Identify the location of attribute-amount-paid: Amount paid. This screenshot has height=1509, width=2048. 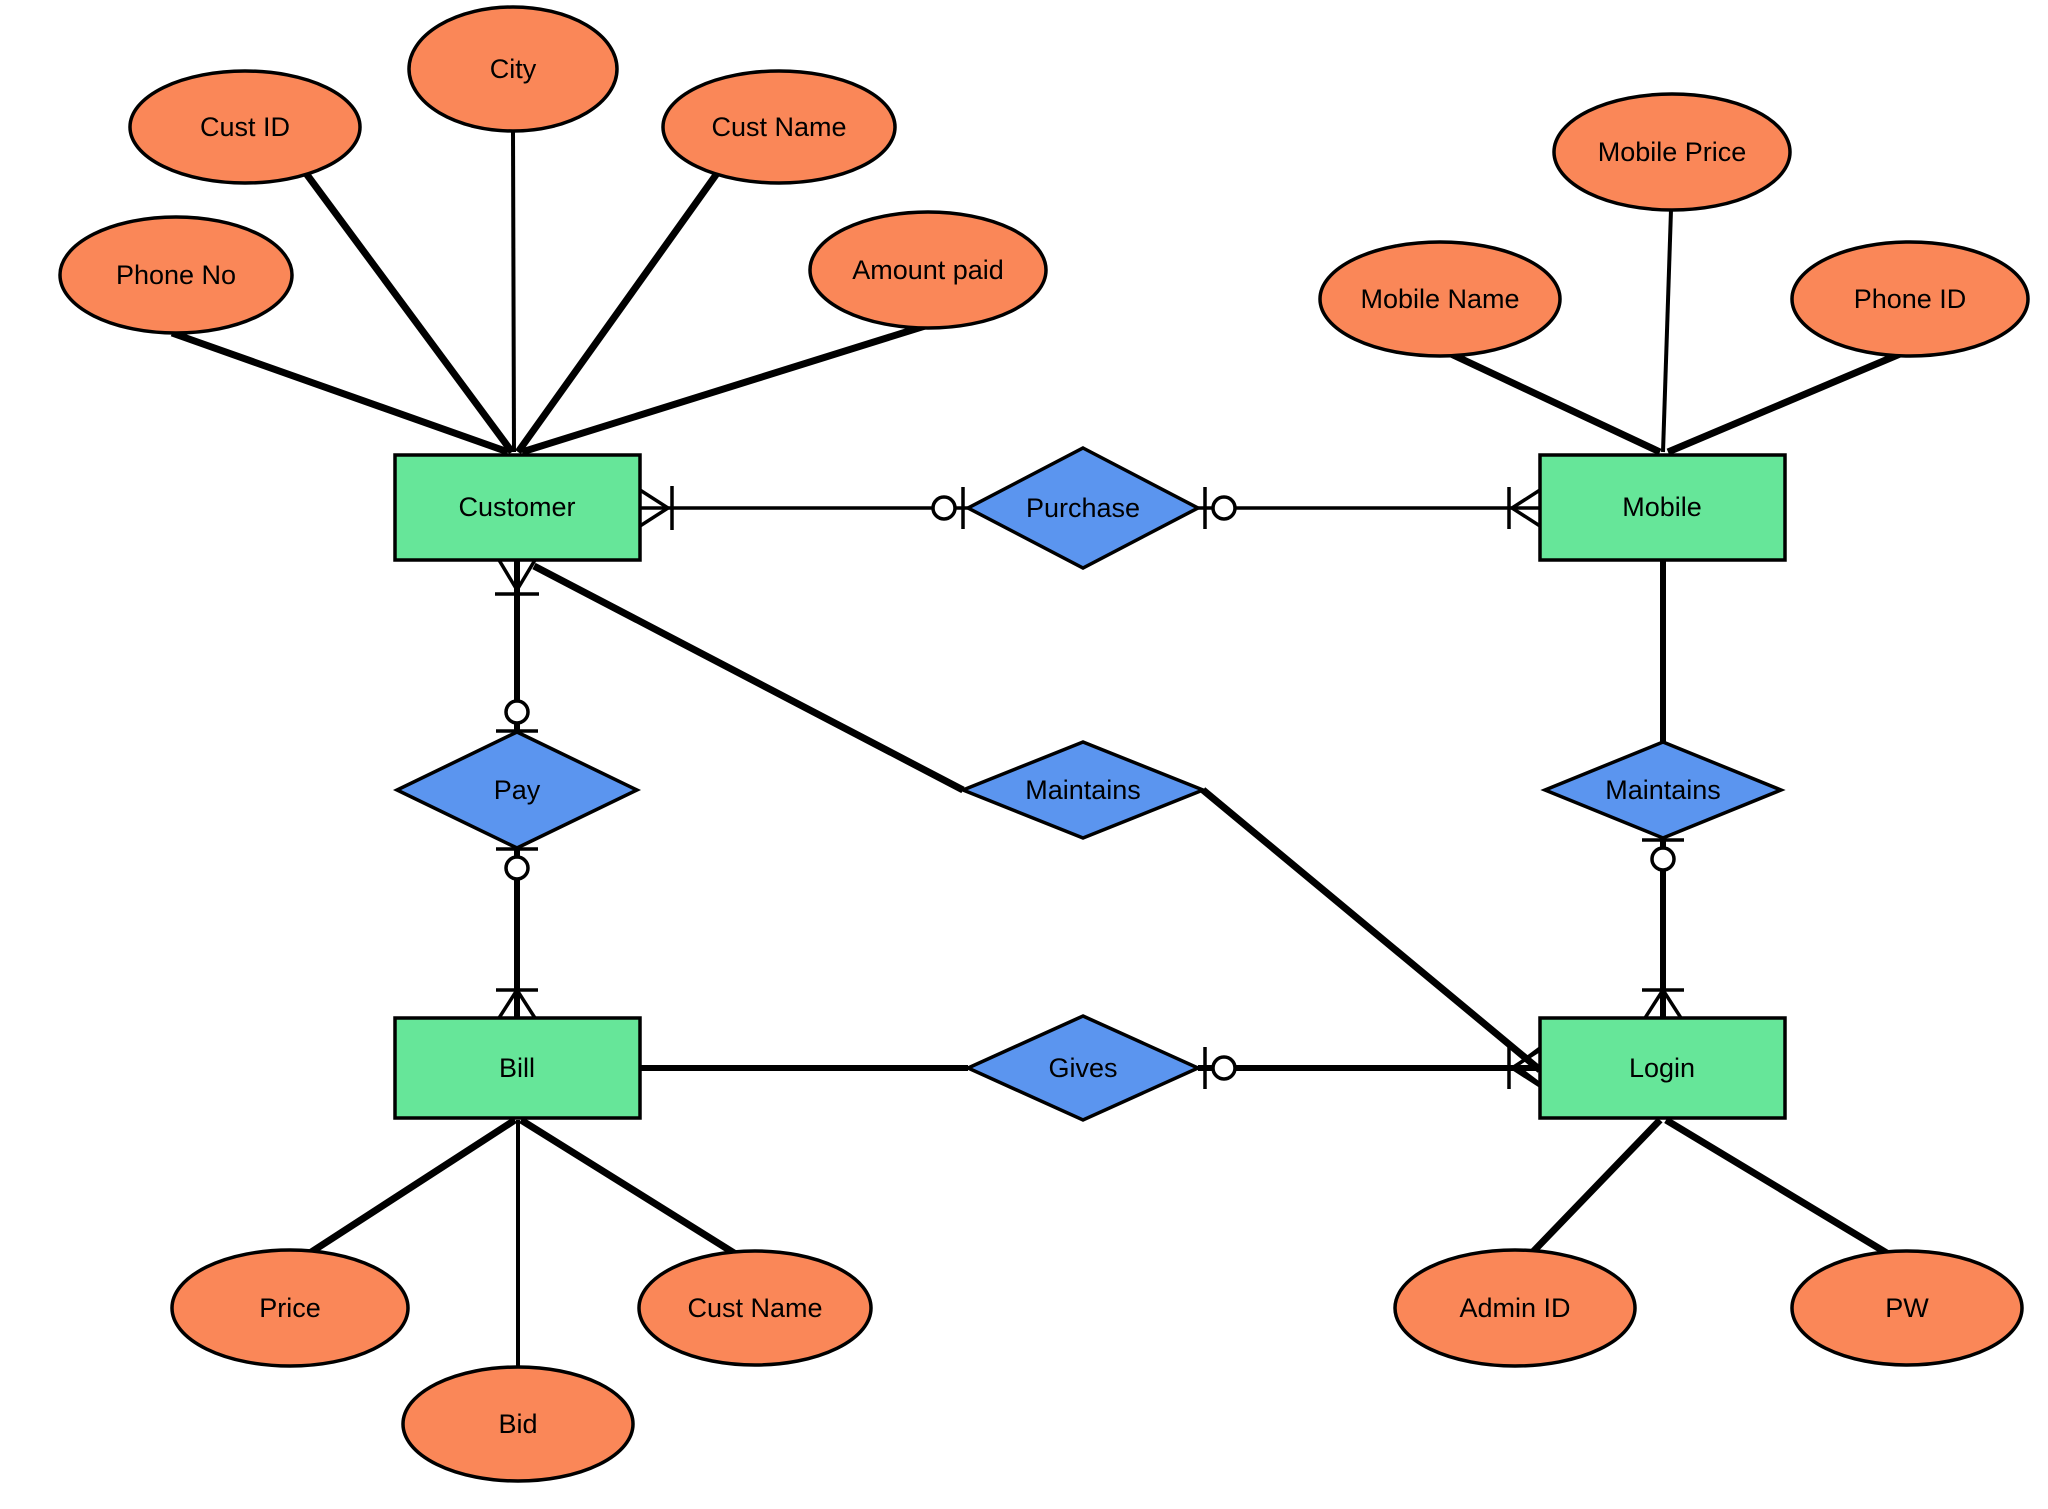
(928, 270).